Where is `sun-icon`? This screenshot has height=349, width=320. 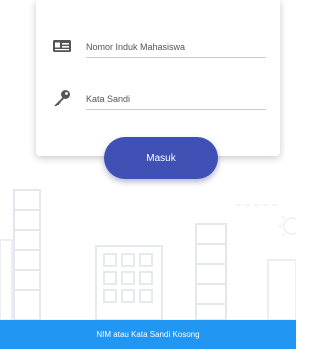 sun-icon is located at coordinates (287, 226).